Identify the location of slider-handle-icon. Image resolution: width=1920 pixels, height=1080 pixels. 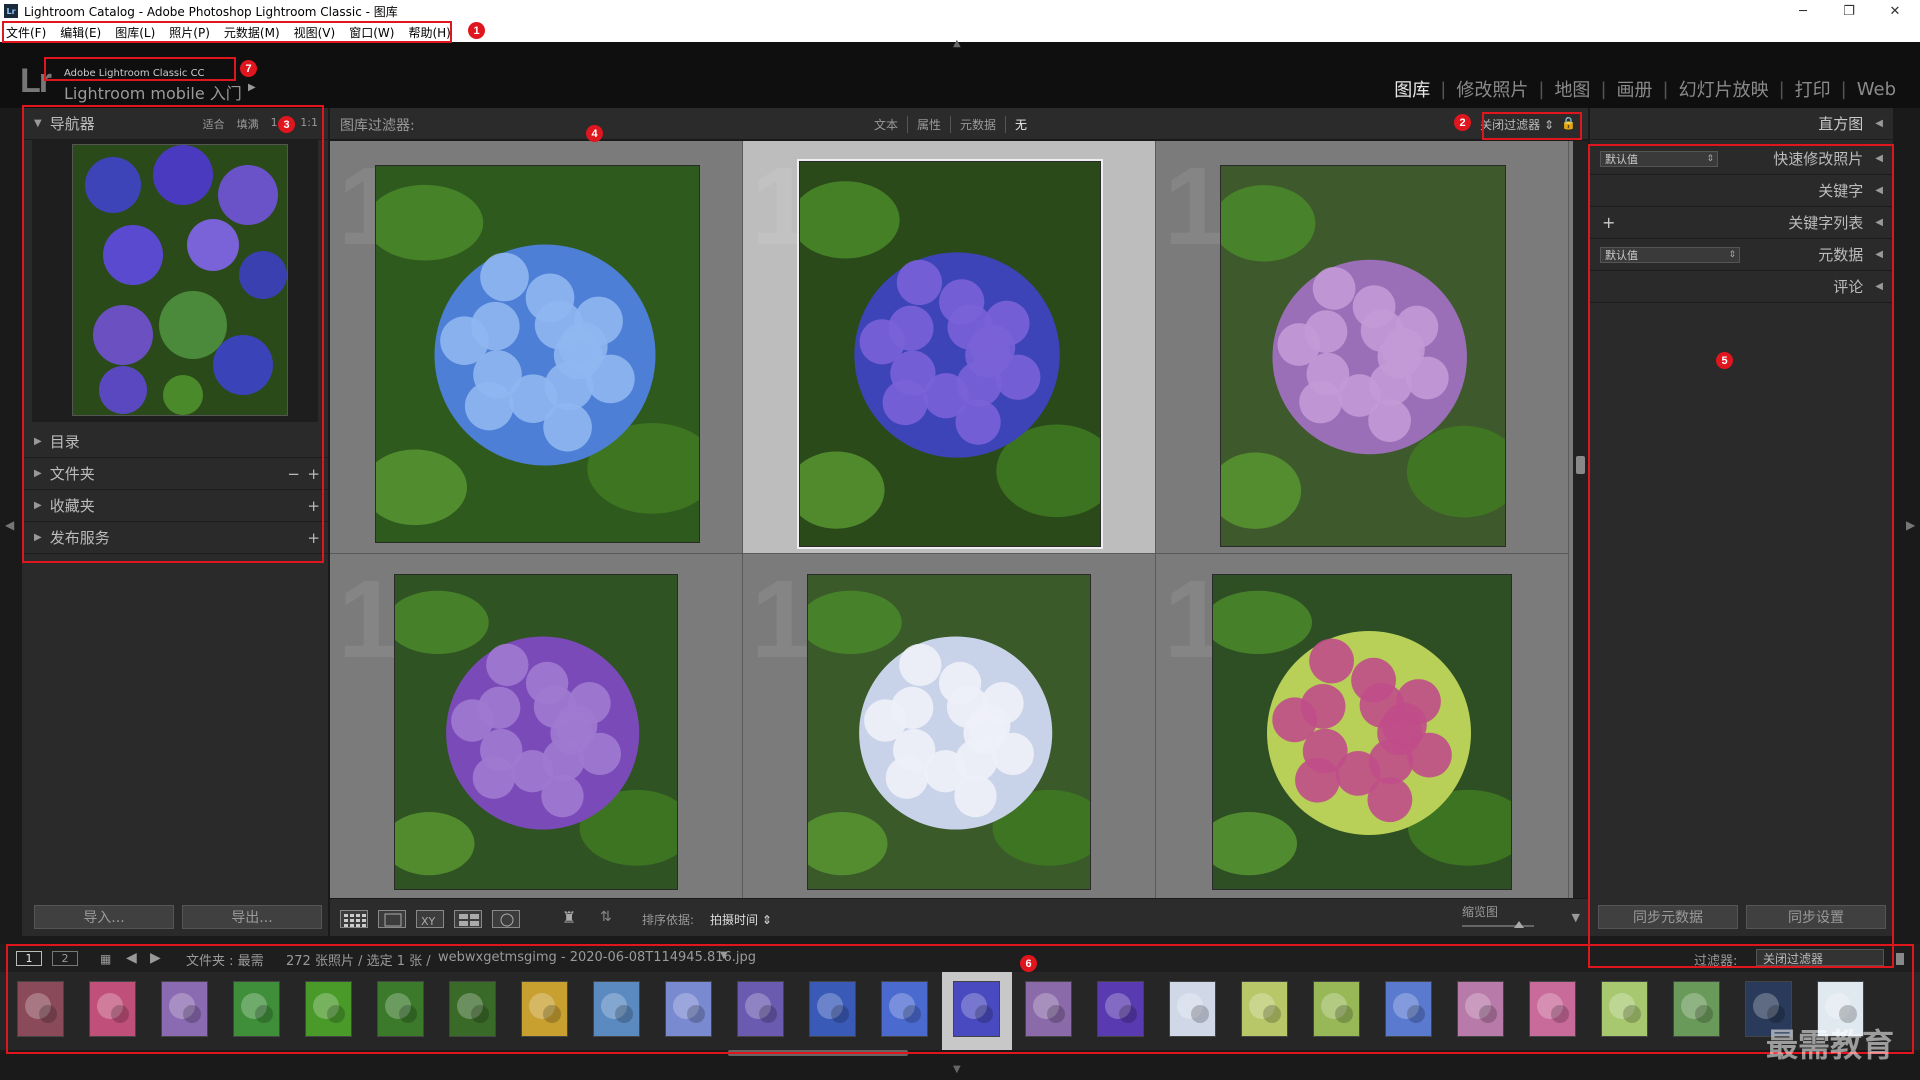
(1519, 924).